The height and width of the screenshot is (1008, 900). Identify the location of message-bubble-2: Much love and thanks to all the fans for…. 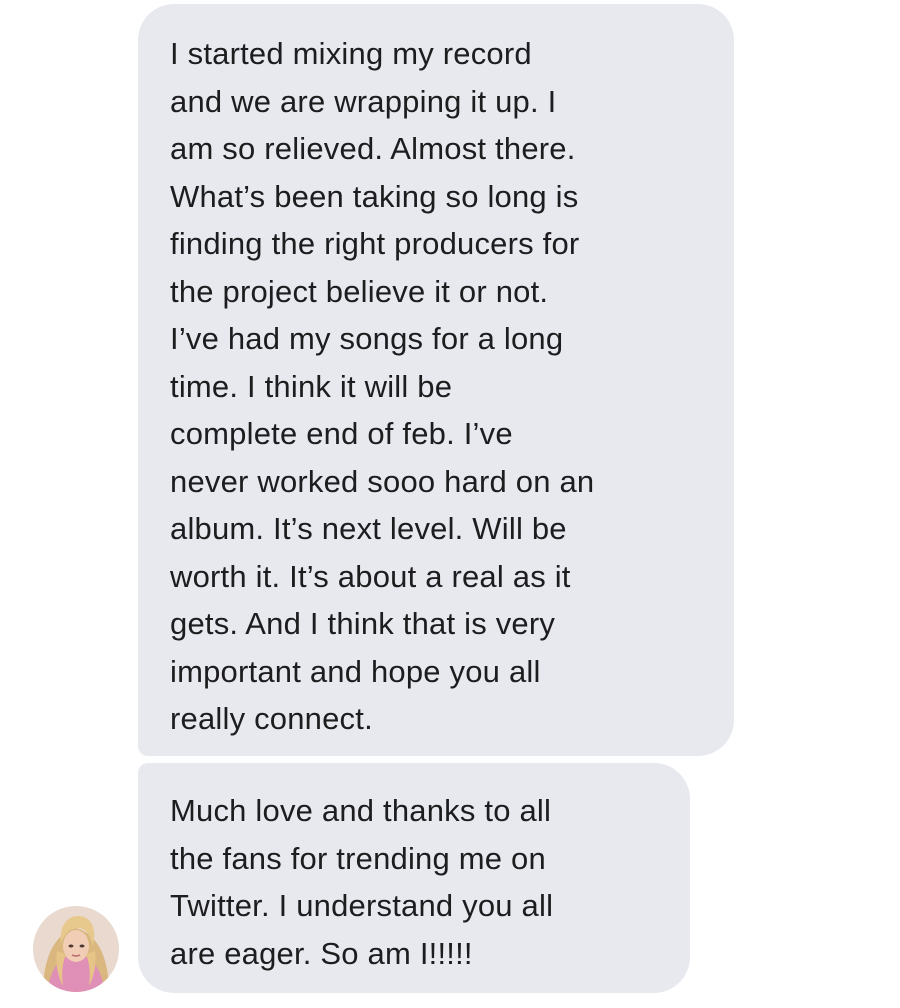
(414, 878).